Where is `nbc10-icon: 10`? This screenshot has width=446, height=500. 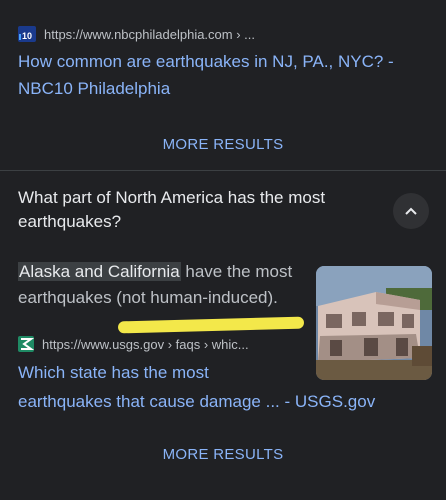 nbc10-icon: 10 is located at coordinates (27, 34).